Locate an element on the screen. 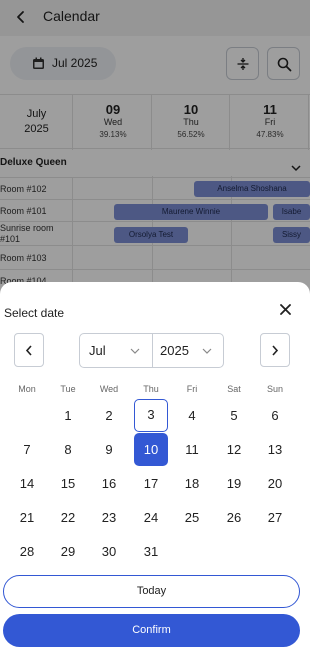 This screenshot has height=648, width=320. chevron-right-icon is located at coordinates (275, 350).